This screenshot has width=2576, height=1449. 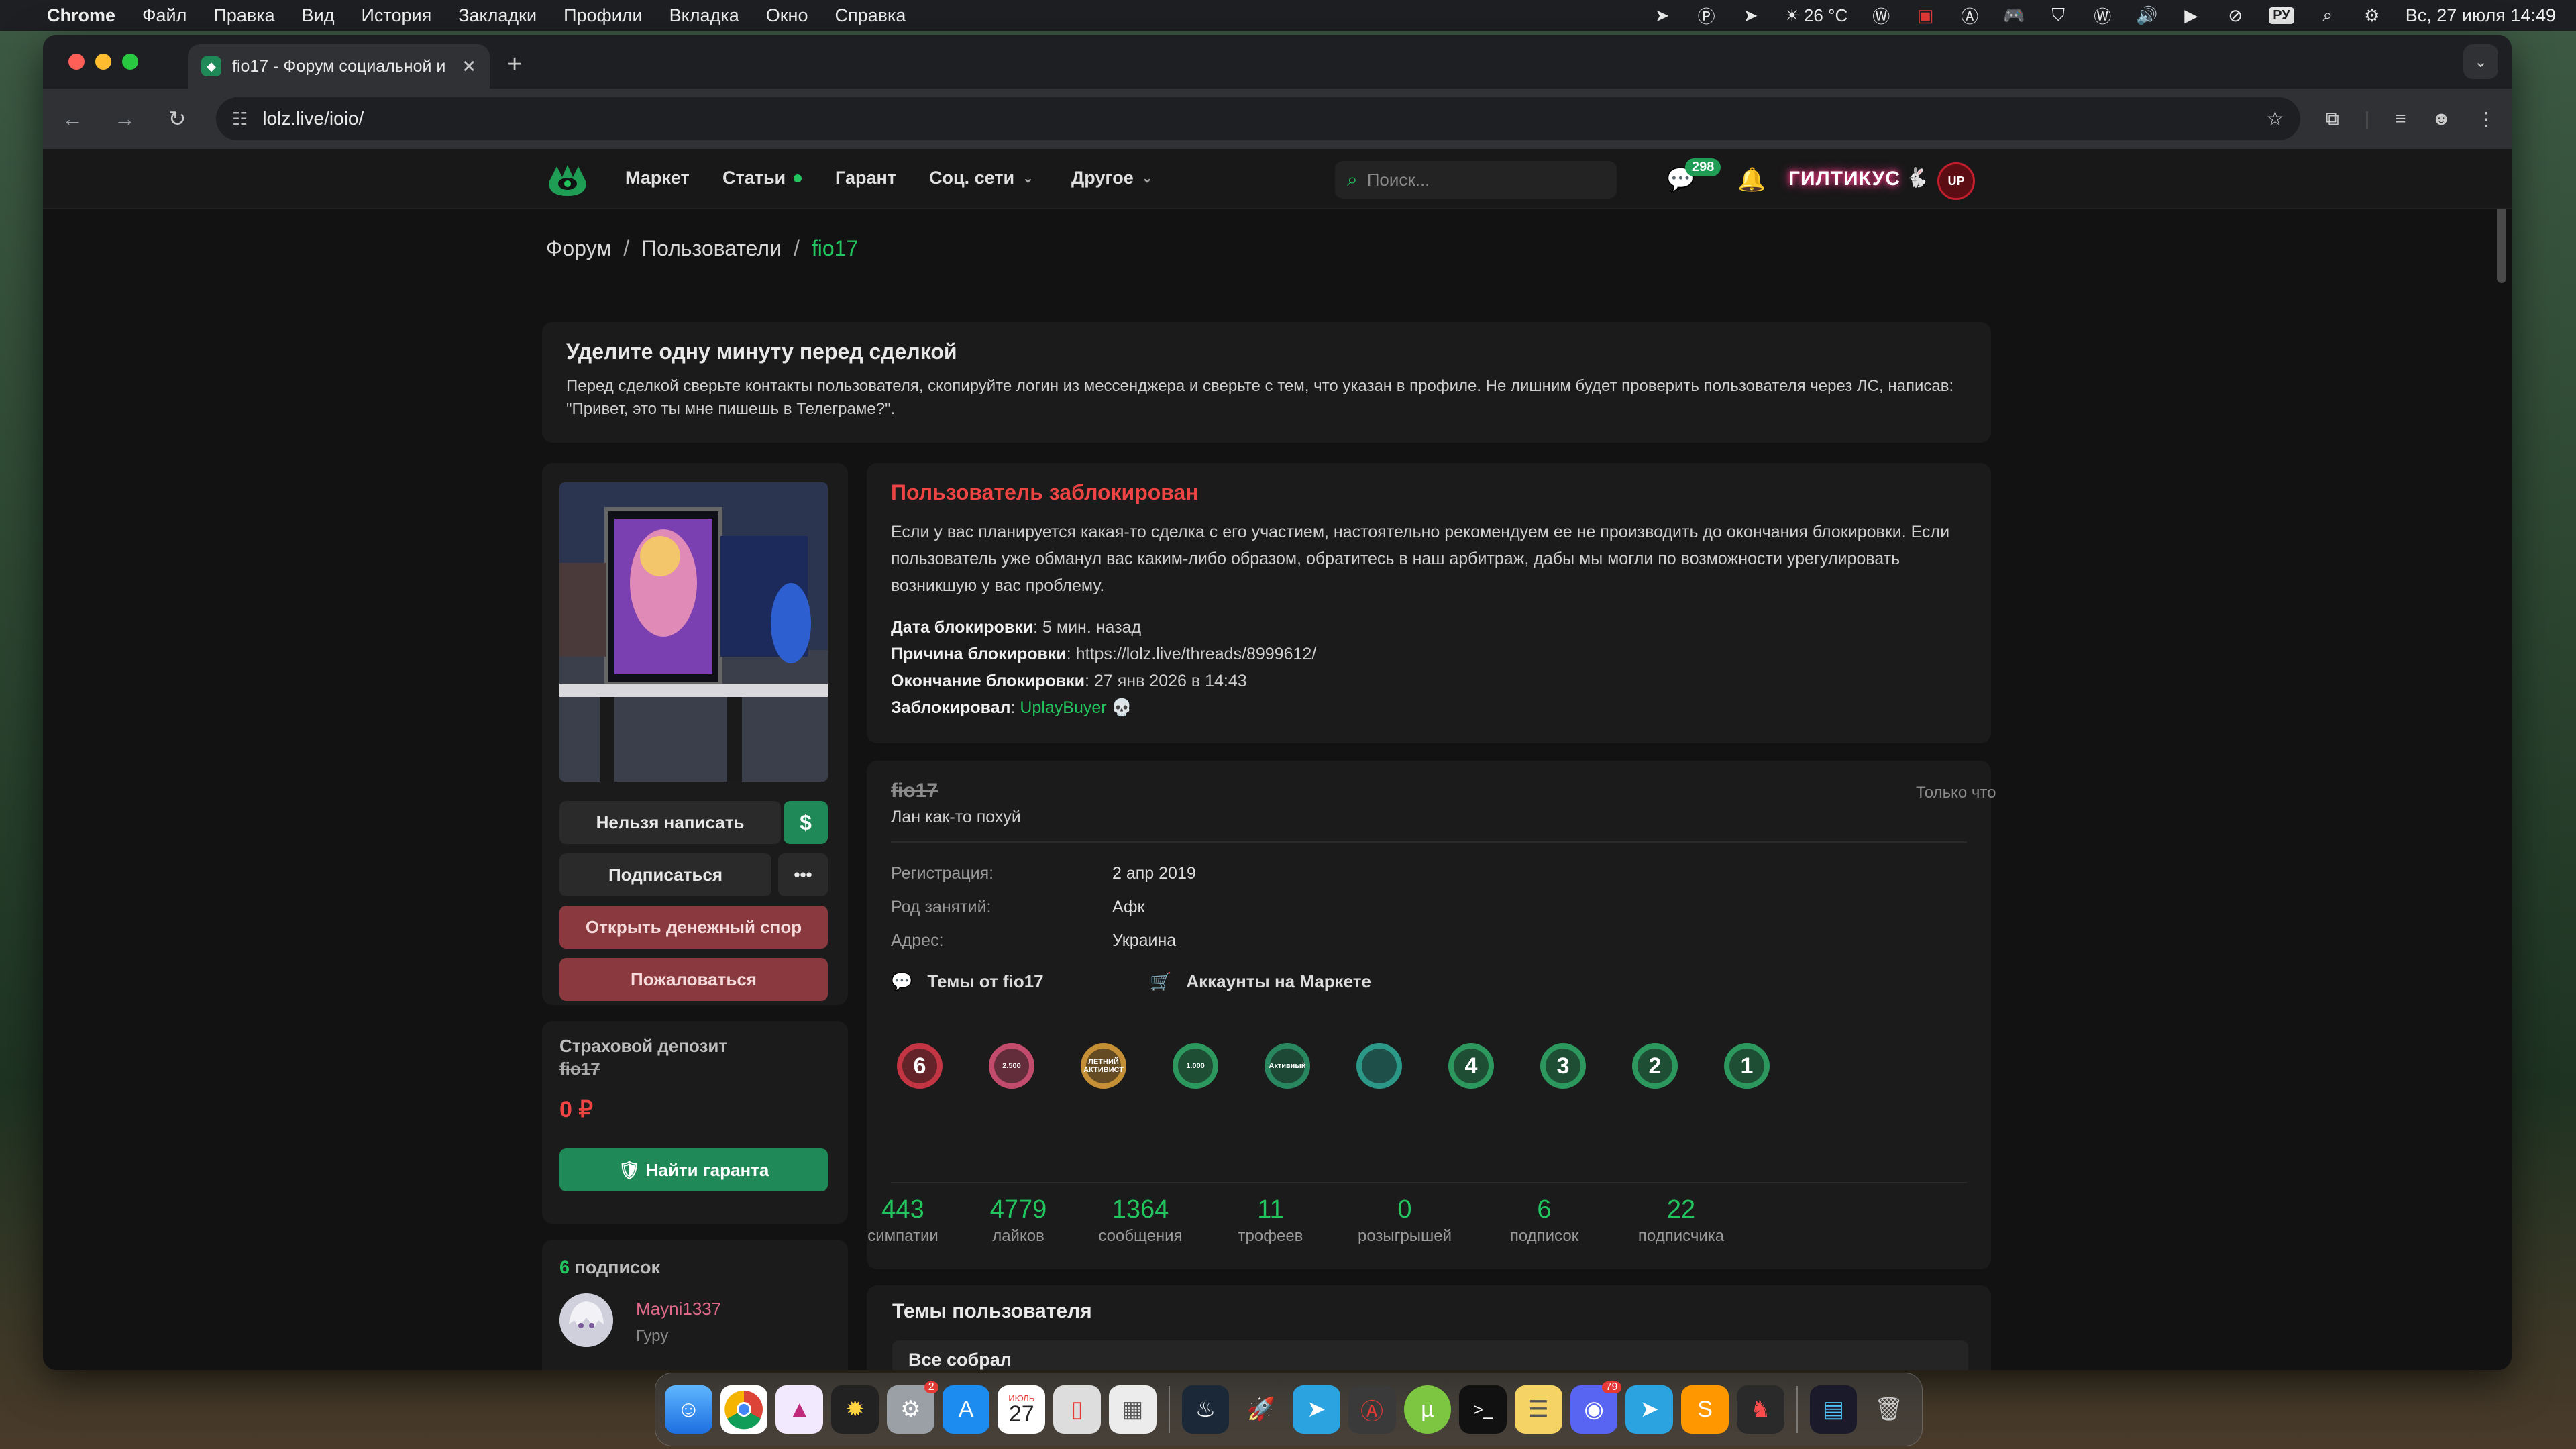 What do you see at coordinates (609, 1267) in the screenshot?
I see `subscriptions-title: 6 подписок` at bounding box center [609, 1267].